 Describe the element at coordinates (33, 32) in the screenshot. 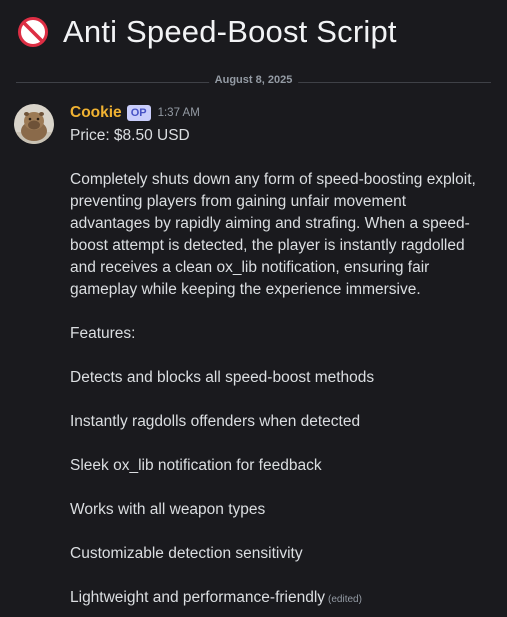

I see `no-entry-icon` at that location.